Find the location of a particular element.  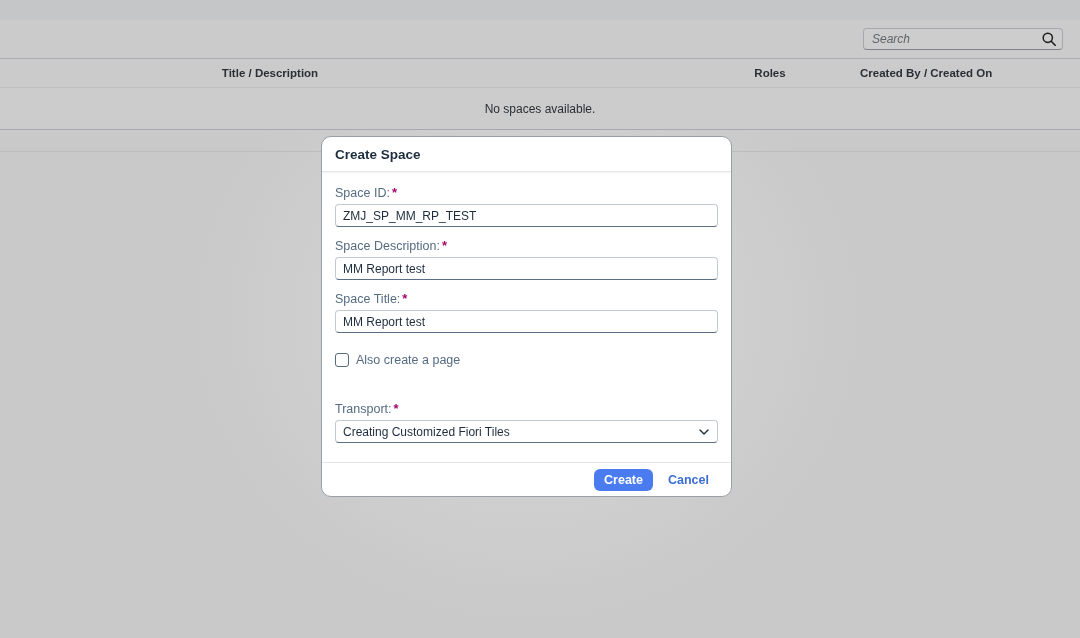

search-icon is located at coordinates (1049, 39).